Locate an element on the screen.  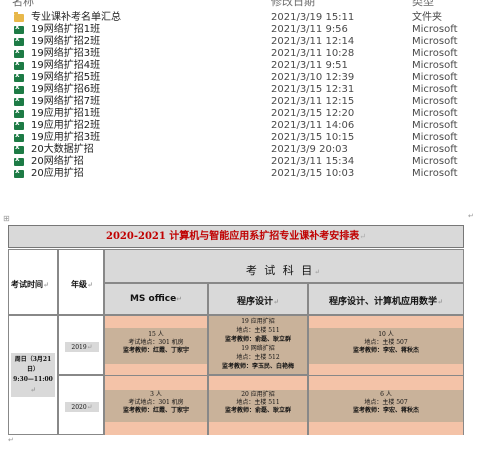
file-name: 20大数据扩招 is located at coordinates (62, 149).